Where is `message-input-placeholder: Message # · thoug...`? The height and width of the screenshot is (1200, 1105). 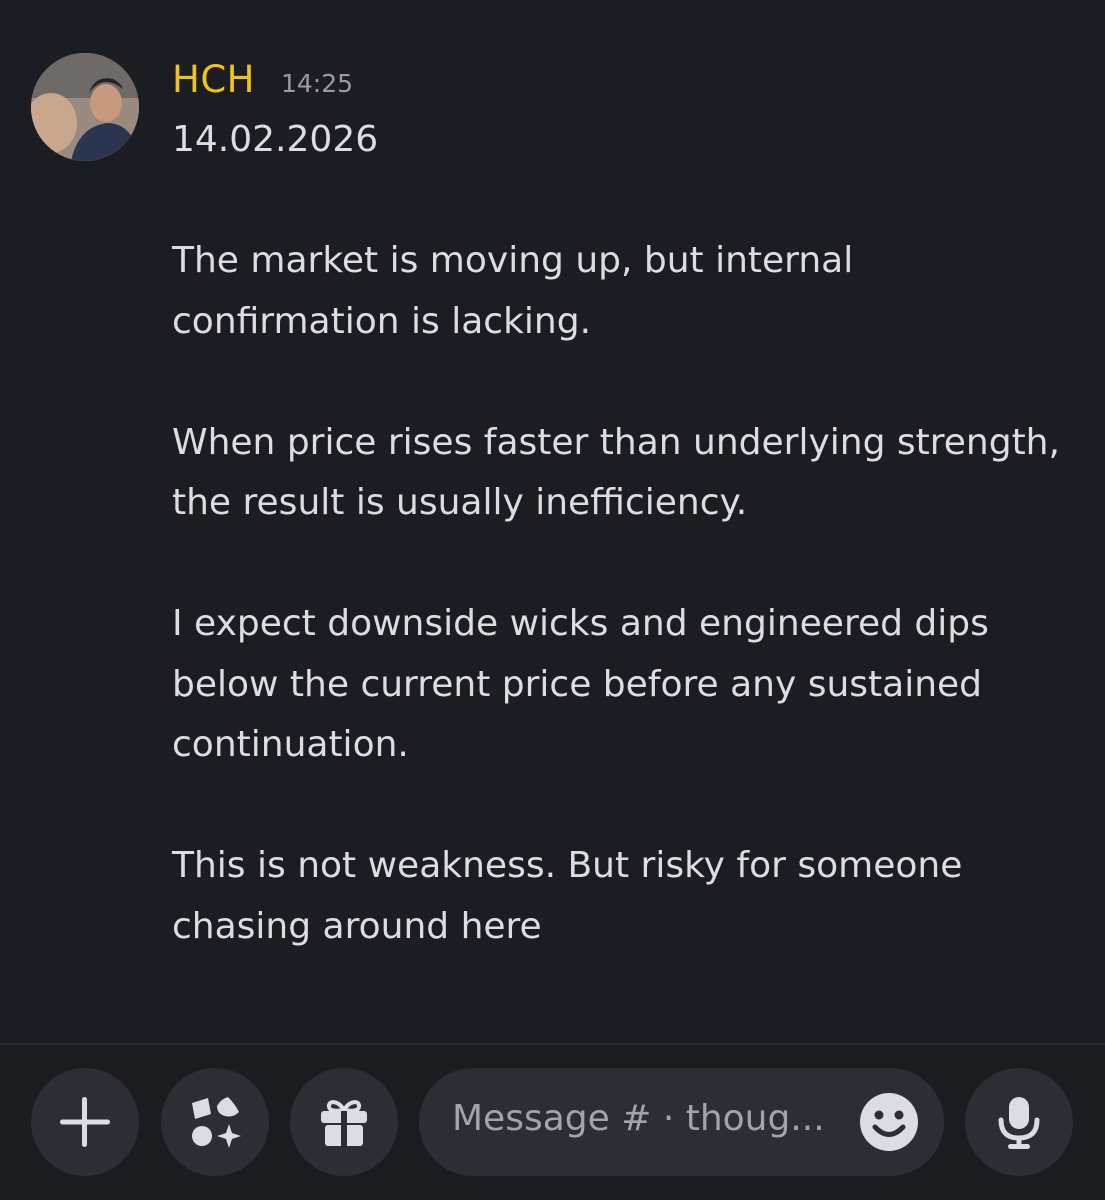
message-input-placeholder: Message # · thoug... is located at coordinates (638, 1118).